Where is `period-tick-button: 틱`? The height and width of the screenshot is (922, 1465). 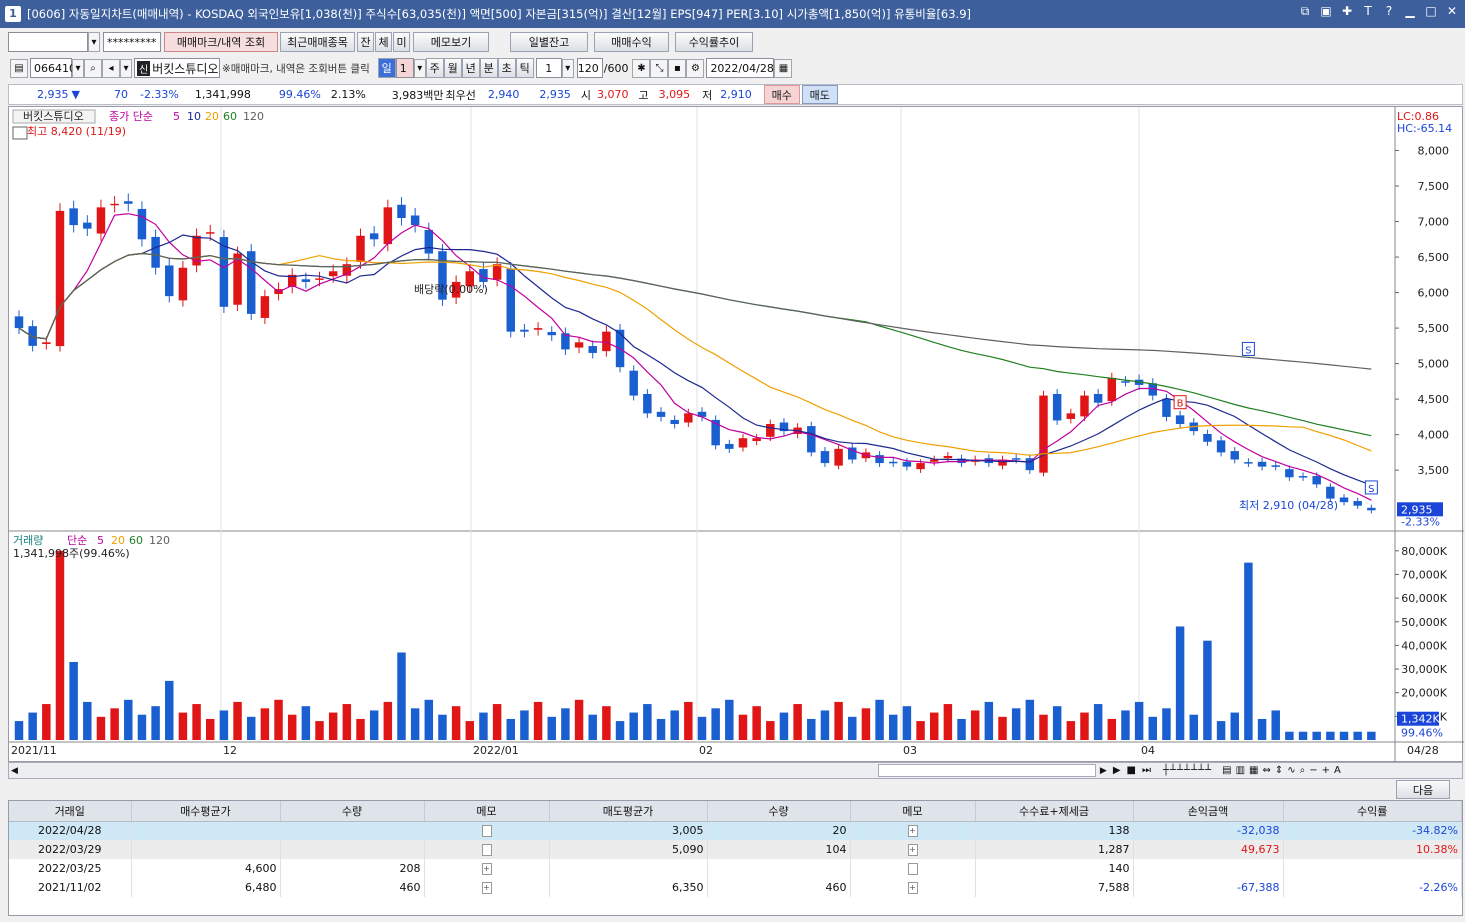
period-tick-button: 틱 is located at coordinates (524, 68).